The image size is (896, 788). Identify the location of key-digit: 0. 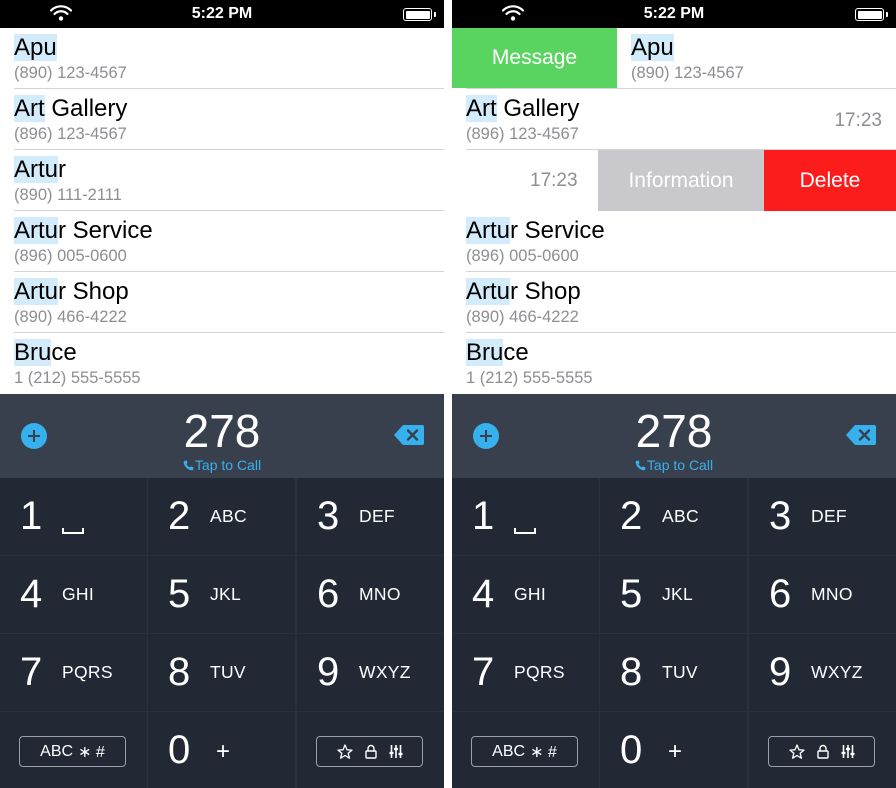
(631, 750).